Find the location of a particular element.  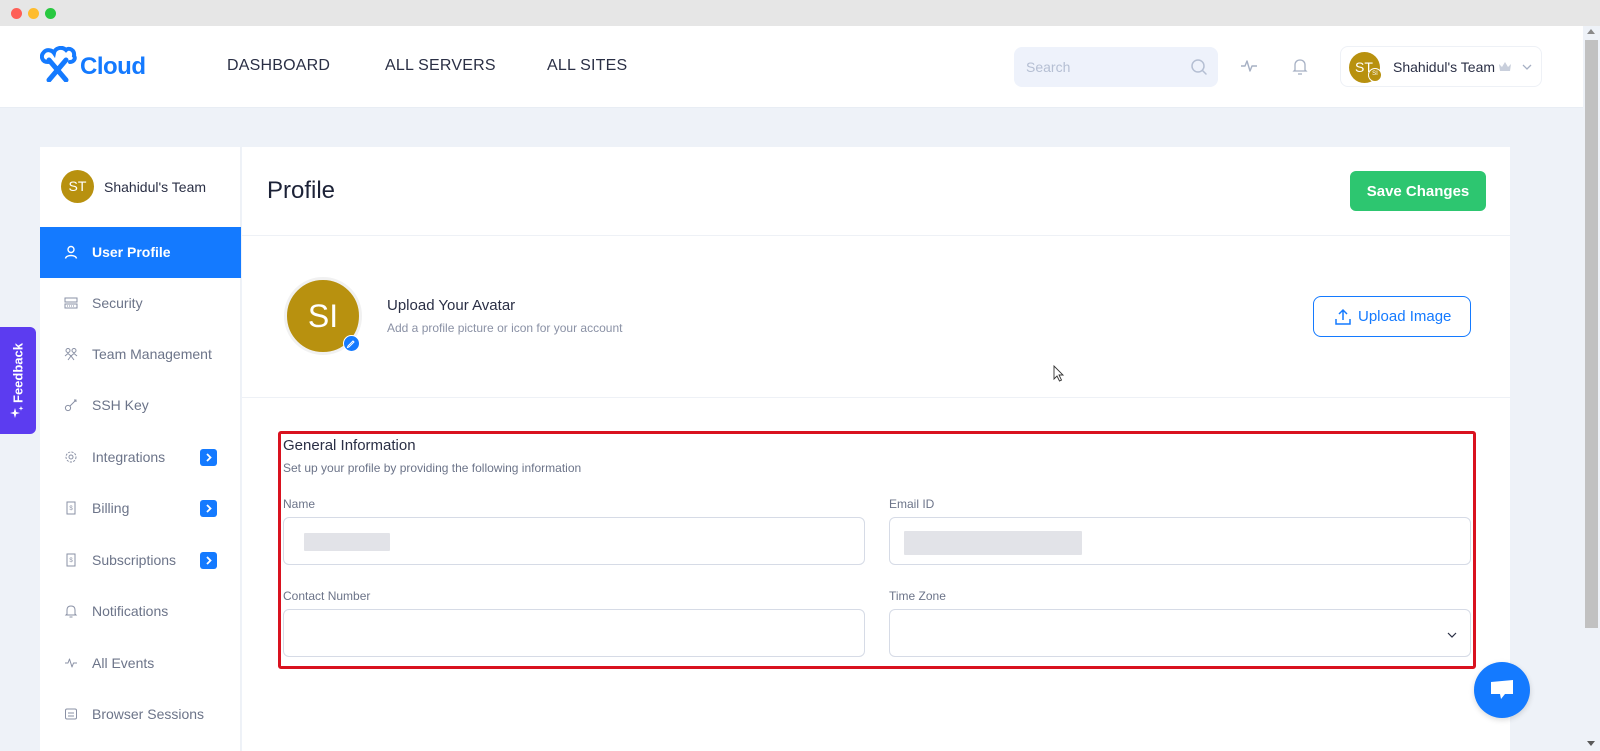

upload-image-button: Upload Image is located at coordinates (1392, 316).